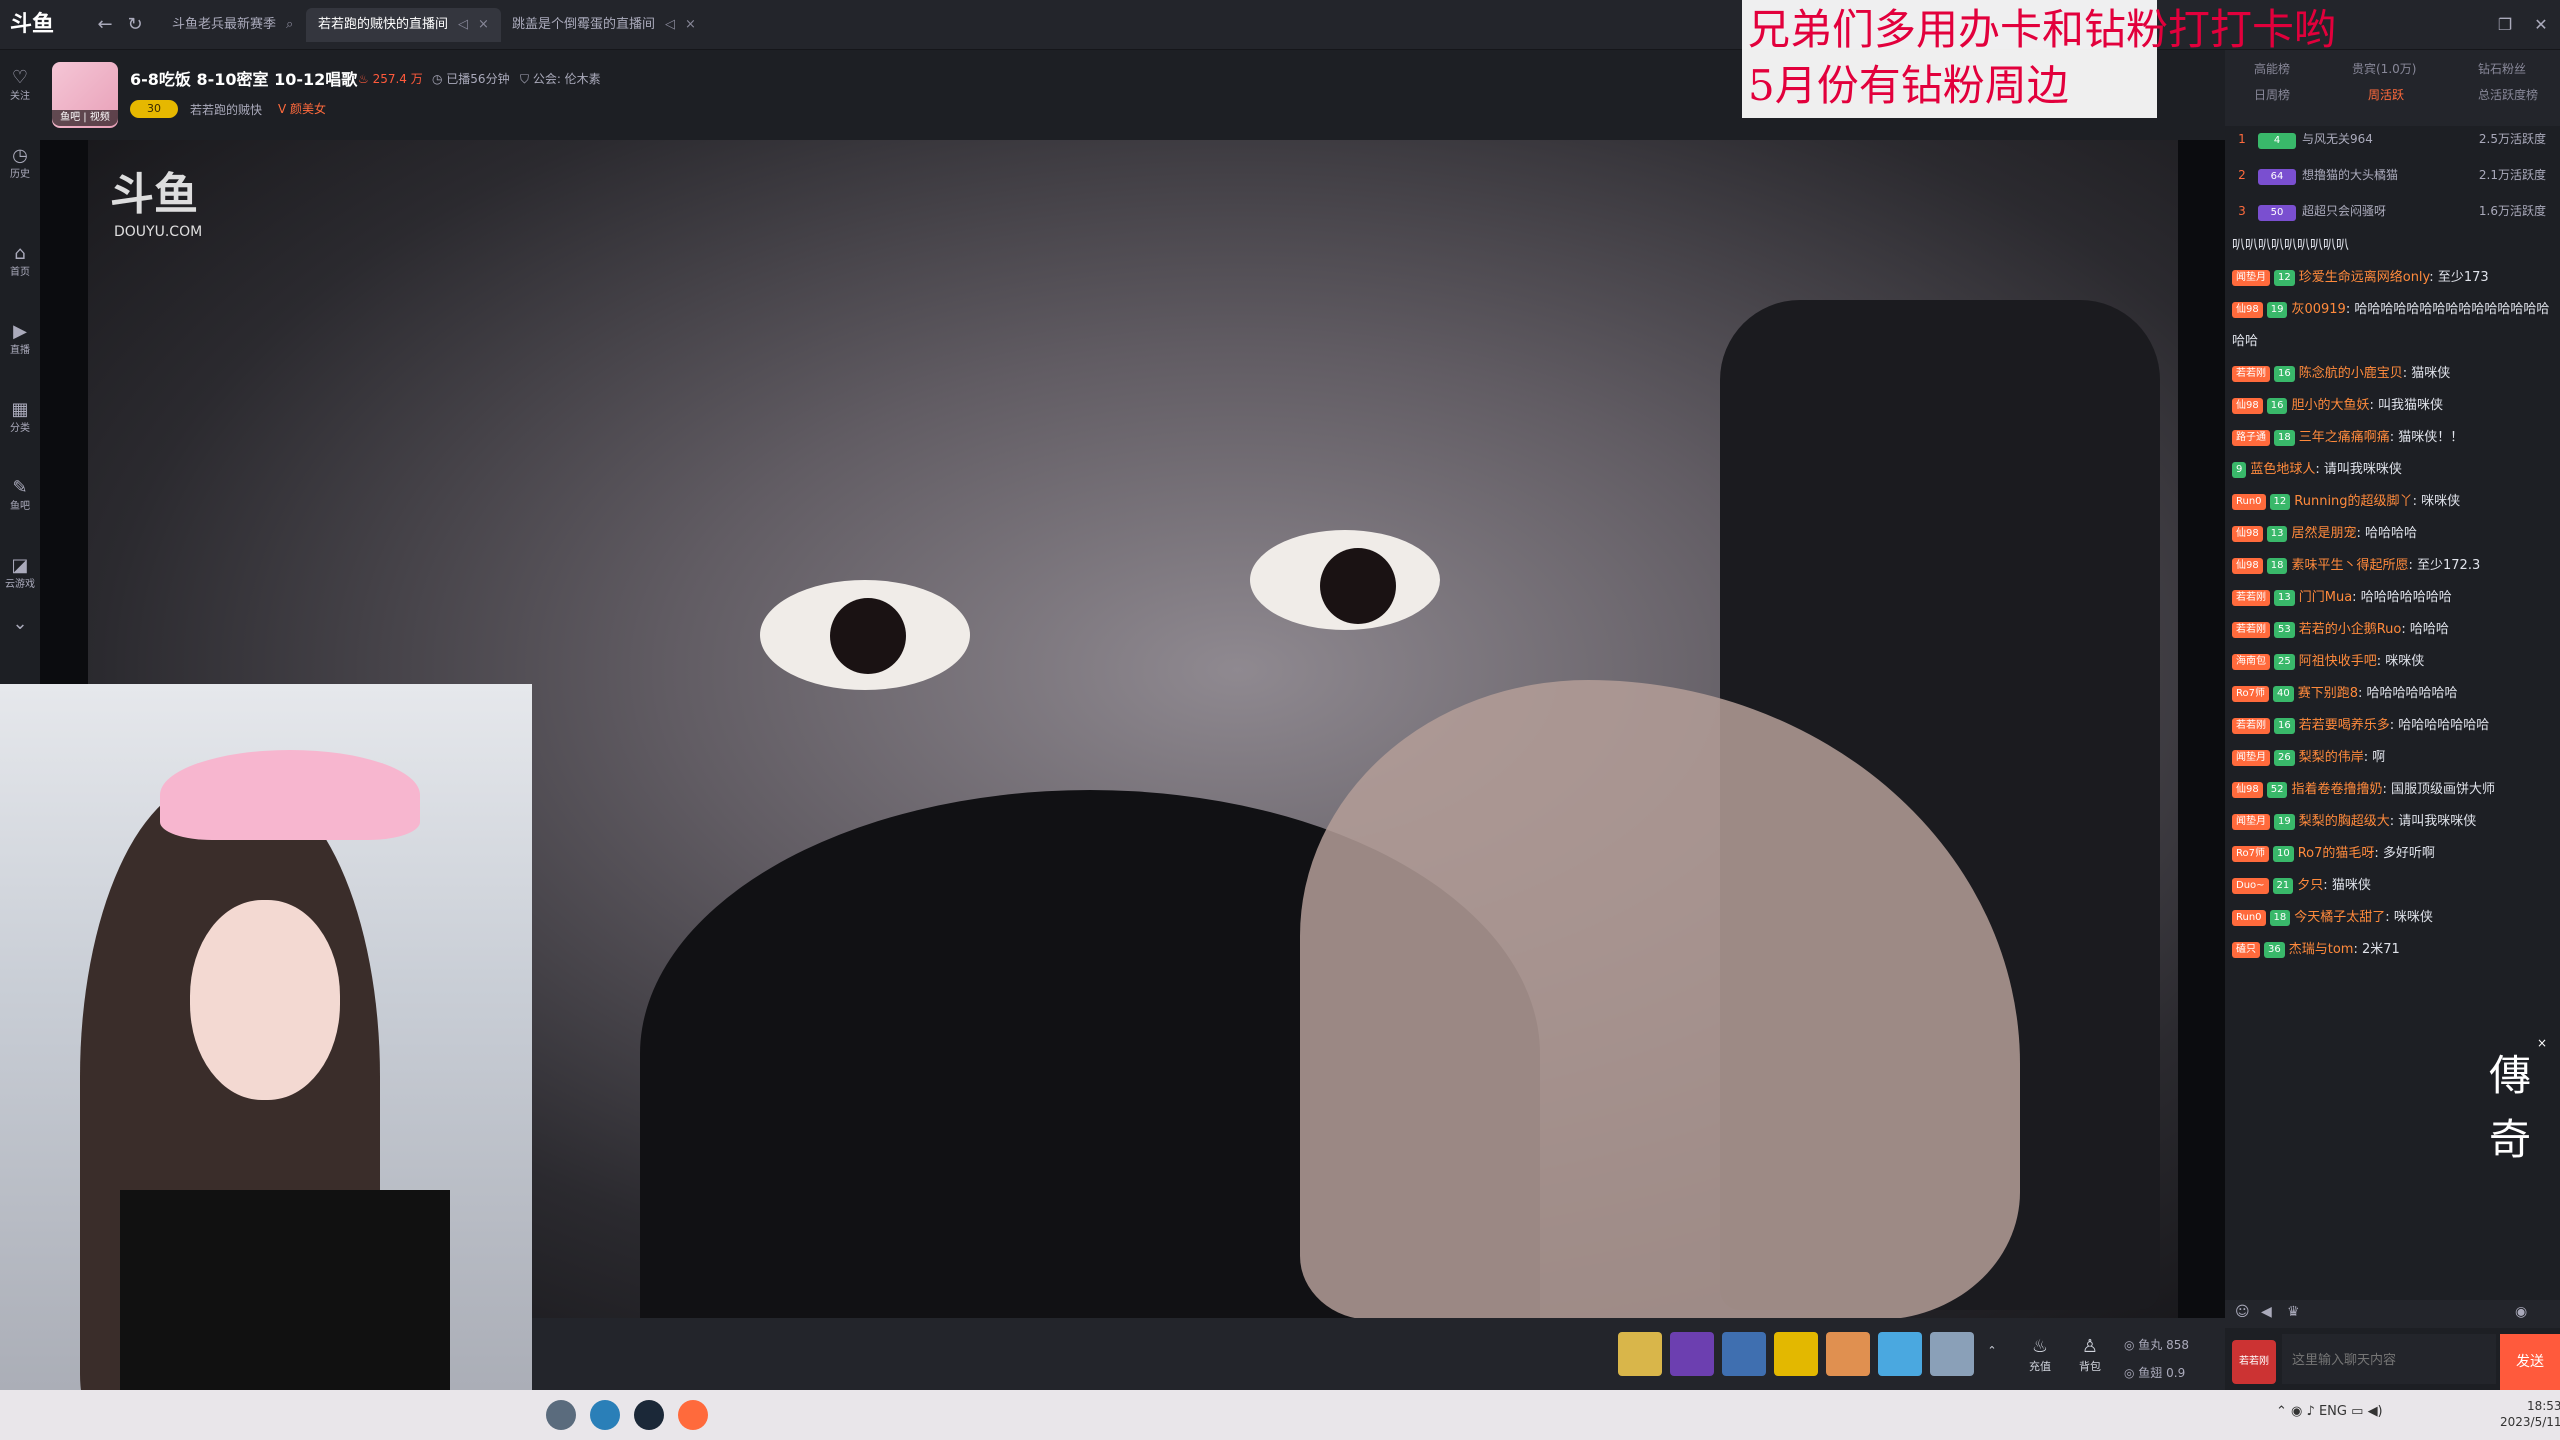 Image resolution: width=2560 pixels, height=1440 pixels. What do you see at coordinates (135, 25) in the screenshot?
I see `refresh-icon: ↻` at bounding box center [135, 25].